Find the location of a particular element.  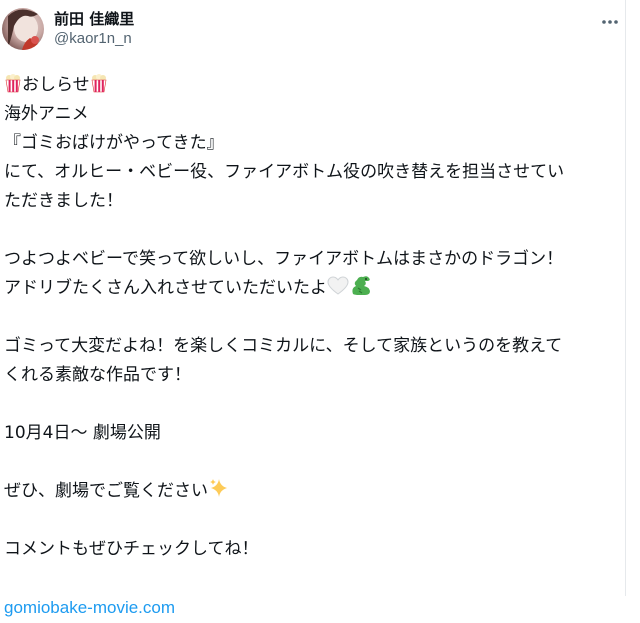

user-handle: @kaor1n_n is located at coordinates (94, 39).